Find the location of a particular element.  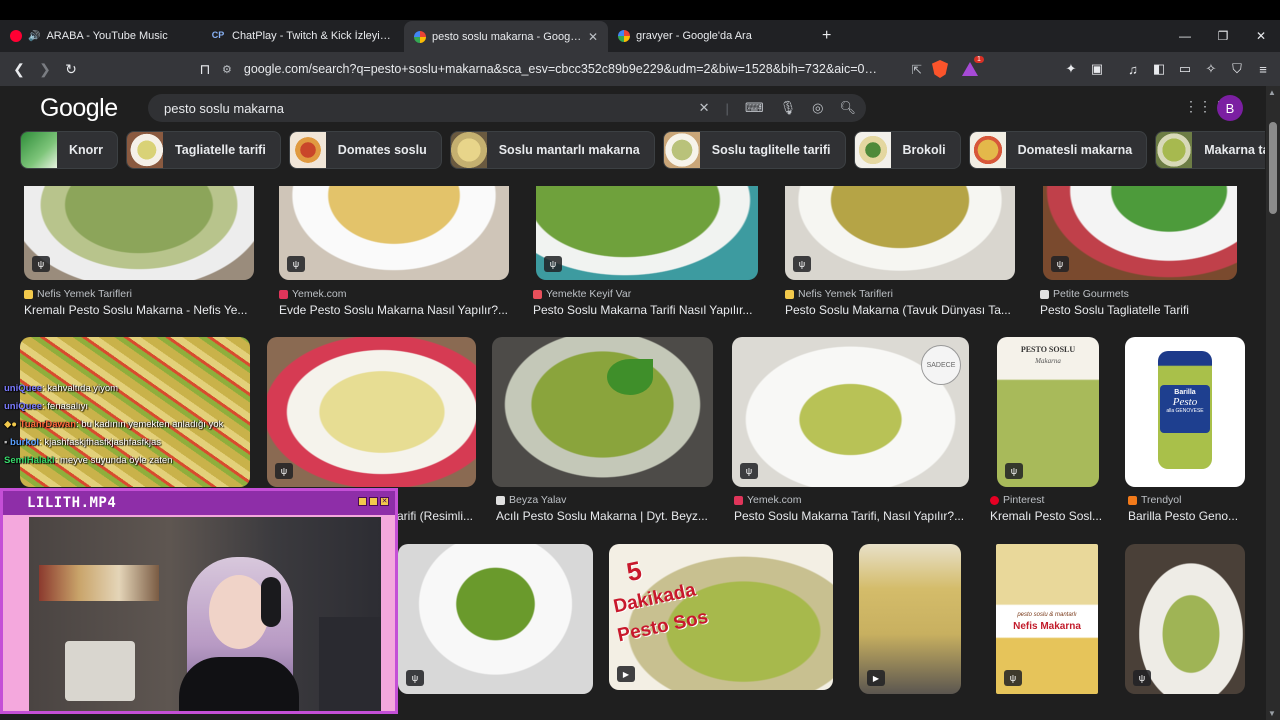

lens-search-icon: ◎ is located at coordinates (817, 108).